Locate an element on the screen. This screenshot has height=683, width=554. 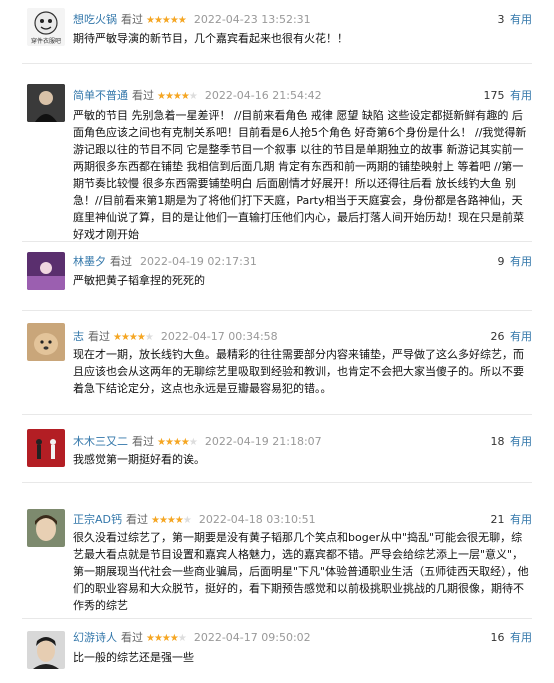
author-link: 想吃火锅 is located at coordinates (95, 19).